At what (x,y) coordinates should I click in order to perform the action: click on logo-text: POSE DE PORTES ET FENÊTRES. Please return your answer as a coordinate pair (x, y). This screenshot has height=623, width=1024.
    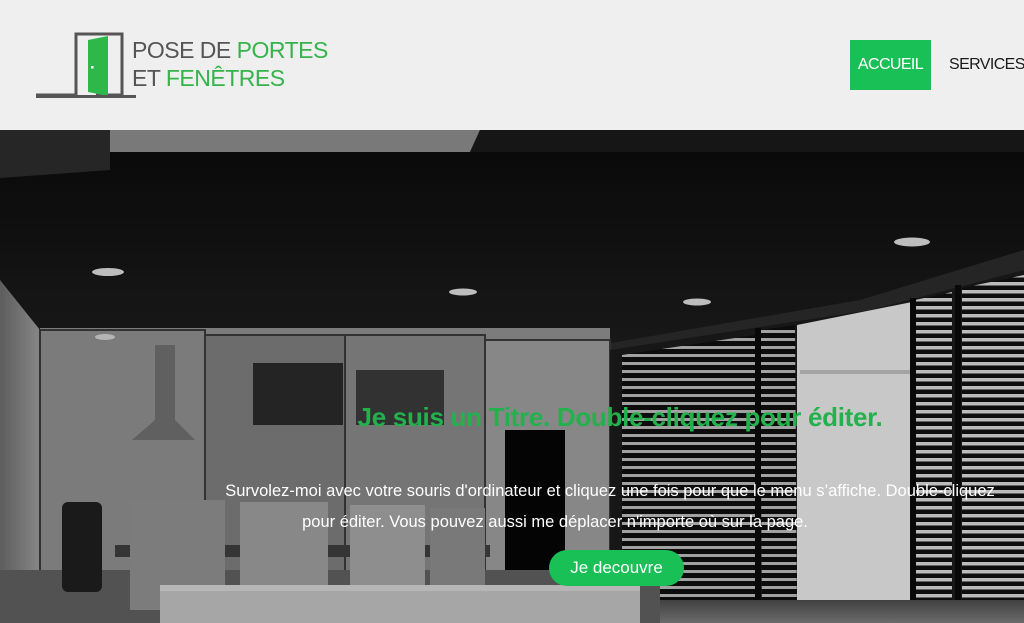
    Looking at the image, I should click on (230, 64).